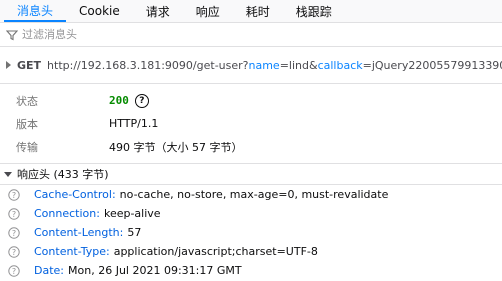 This screenshot has width=502, height=281. I want to click on header-name: Date, so click(47, 270).